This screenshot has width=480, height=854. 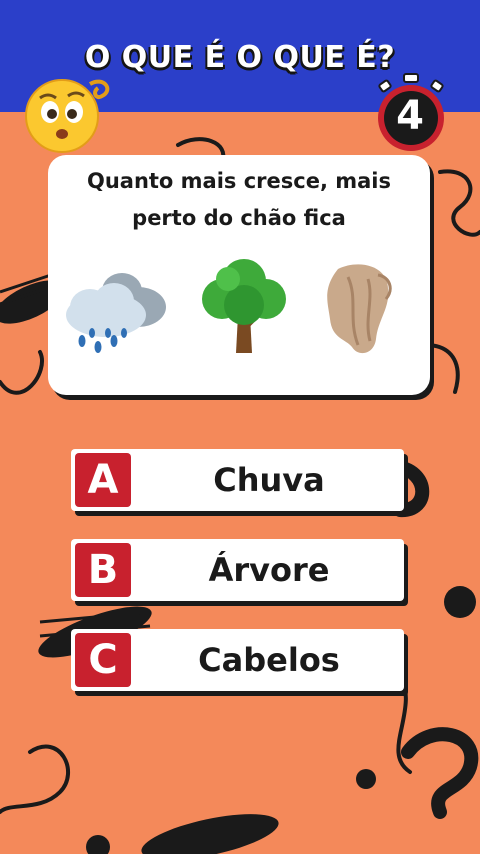 What do you see at coordinates (269, 570) in the screenshot?
I see `answer-text: Árvore` at bounding box center [269, 570].